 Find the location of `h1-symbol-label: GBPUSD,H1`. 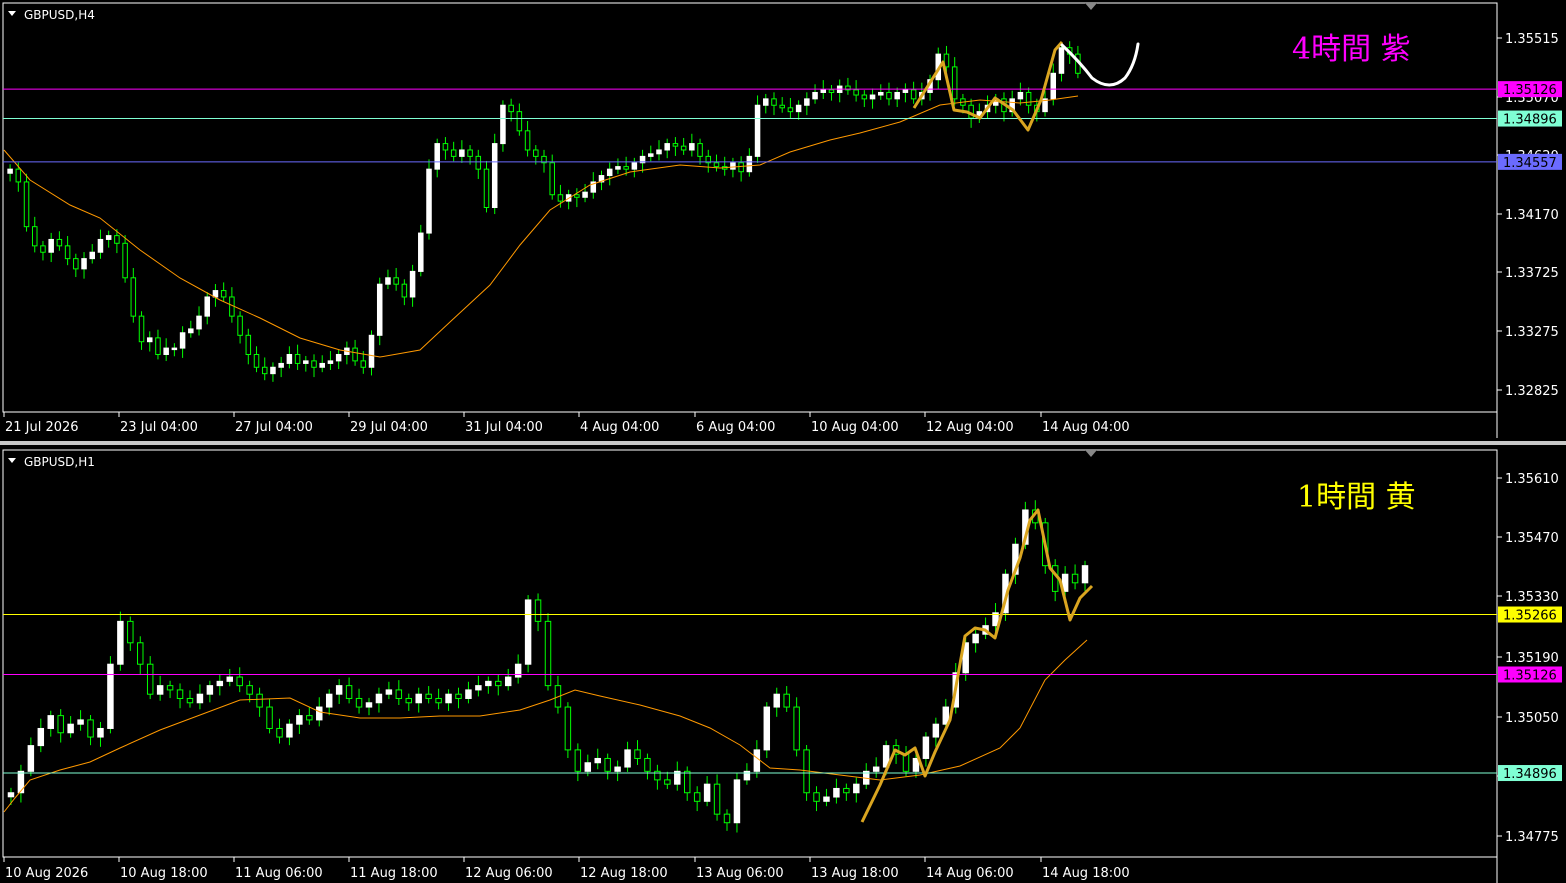

h1-symbol-label: GBPUSD,H1 is located at coordinates (59, 462).